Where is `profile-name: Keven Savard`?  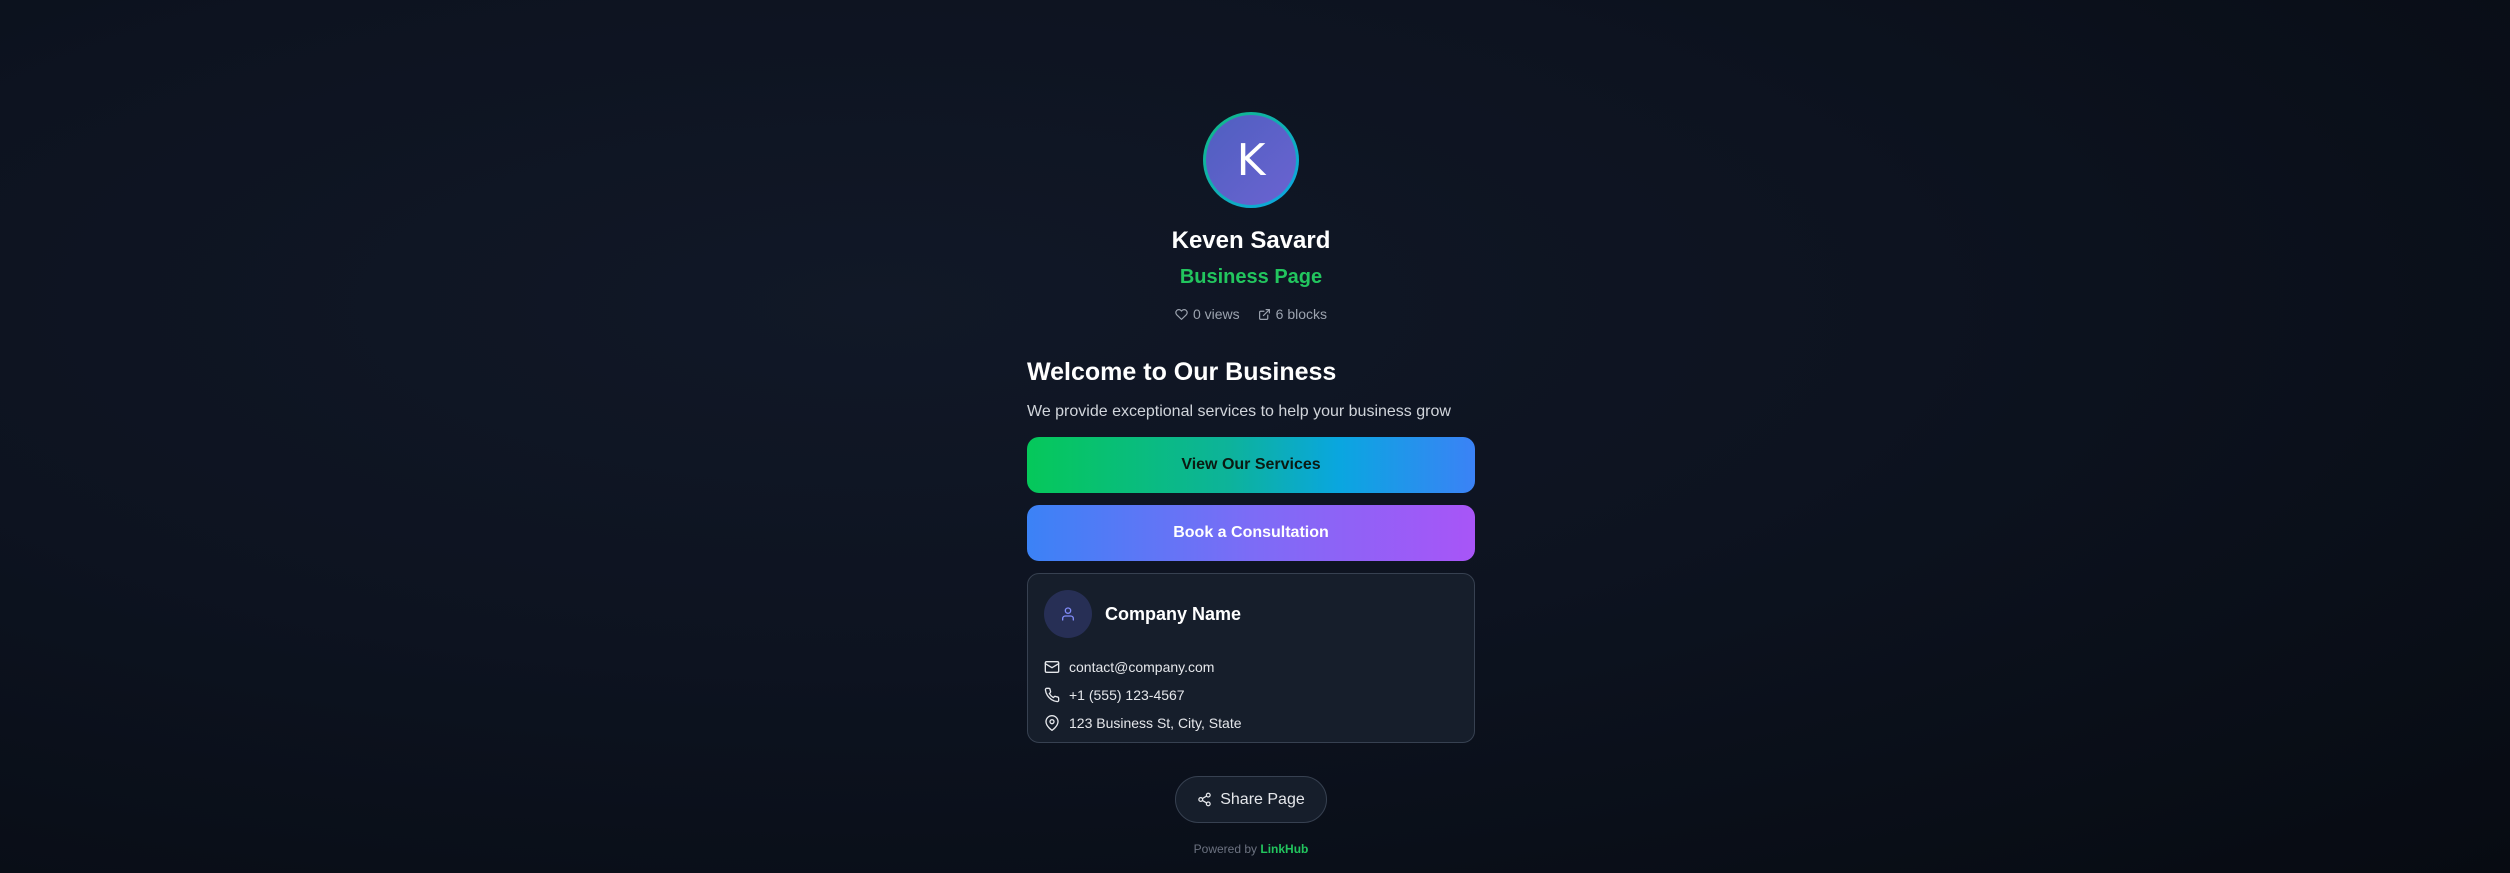 profile-name: Keven Savard is located at coordinates (1251, 240).